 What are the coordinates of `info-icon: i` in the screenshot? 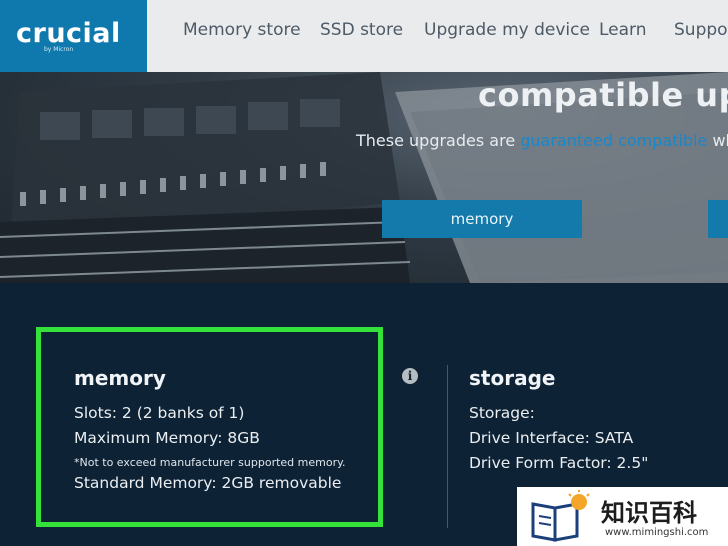 It's located at (410, 376).